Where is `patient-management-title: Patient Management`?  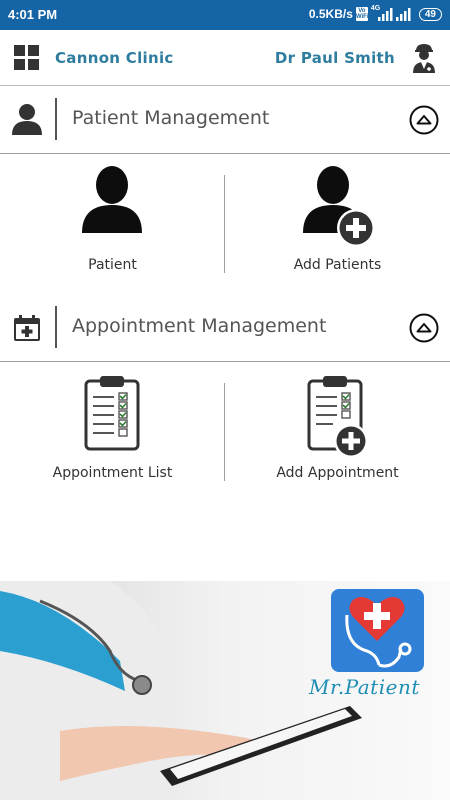 patient-management-title: Patient Management is located at coordinates (171, 118).